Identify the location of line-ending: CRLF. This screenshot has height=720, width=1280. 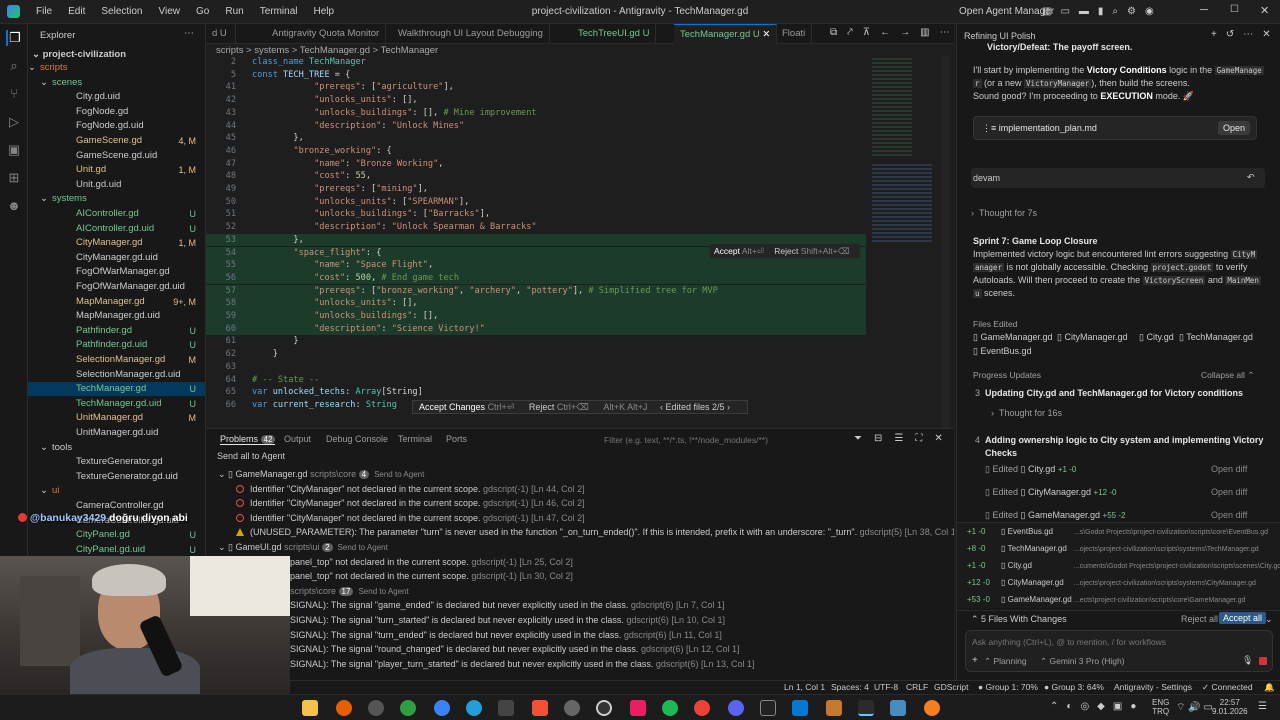
(917, 687).